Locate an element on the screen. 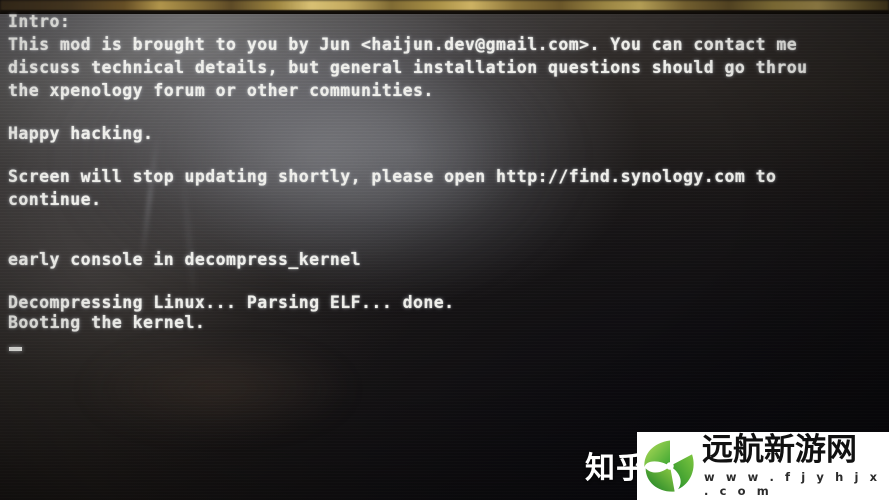 This screenshot has width=889, height=500. screen-smudge-streak-right is located at coordinates (189, 239).